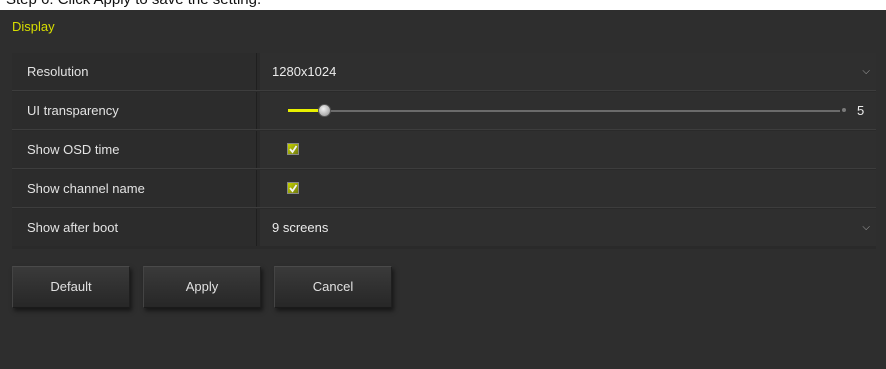  I want to click on show-channel-name-label: Show channel name, so click(134, 188).